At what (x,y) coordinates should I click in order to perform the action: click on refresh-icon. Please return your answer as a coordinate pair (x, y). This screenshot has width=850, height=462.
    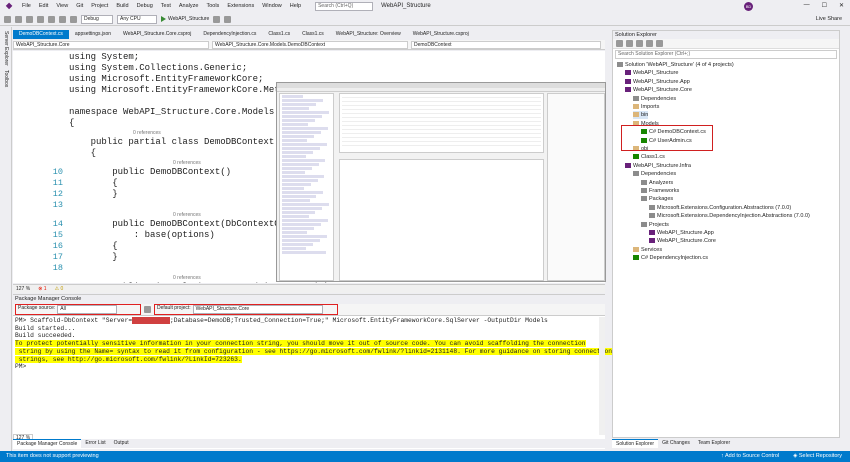
    Looking at the image, I should click on (639, 43).